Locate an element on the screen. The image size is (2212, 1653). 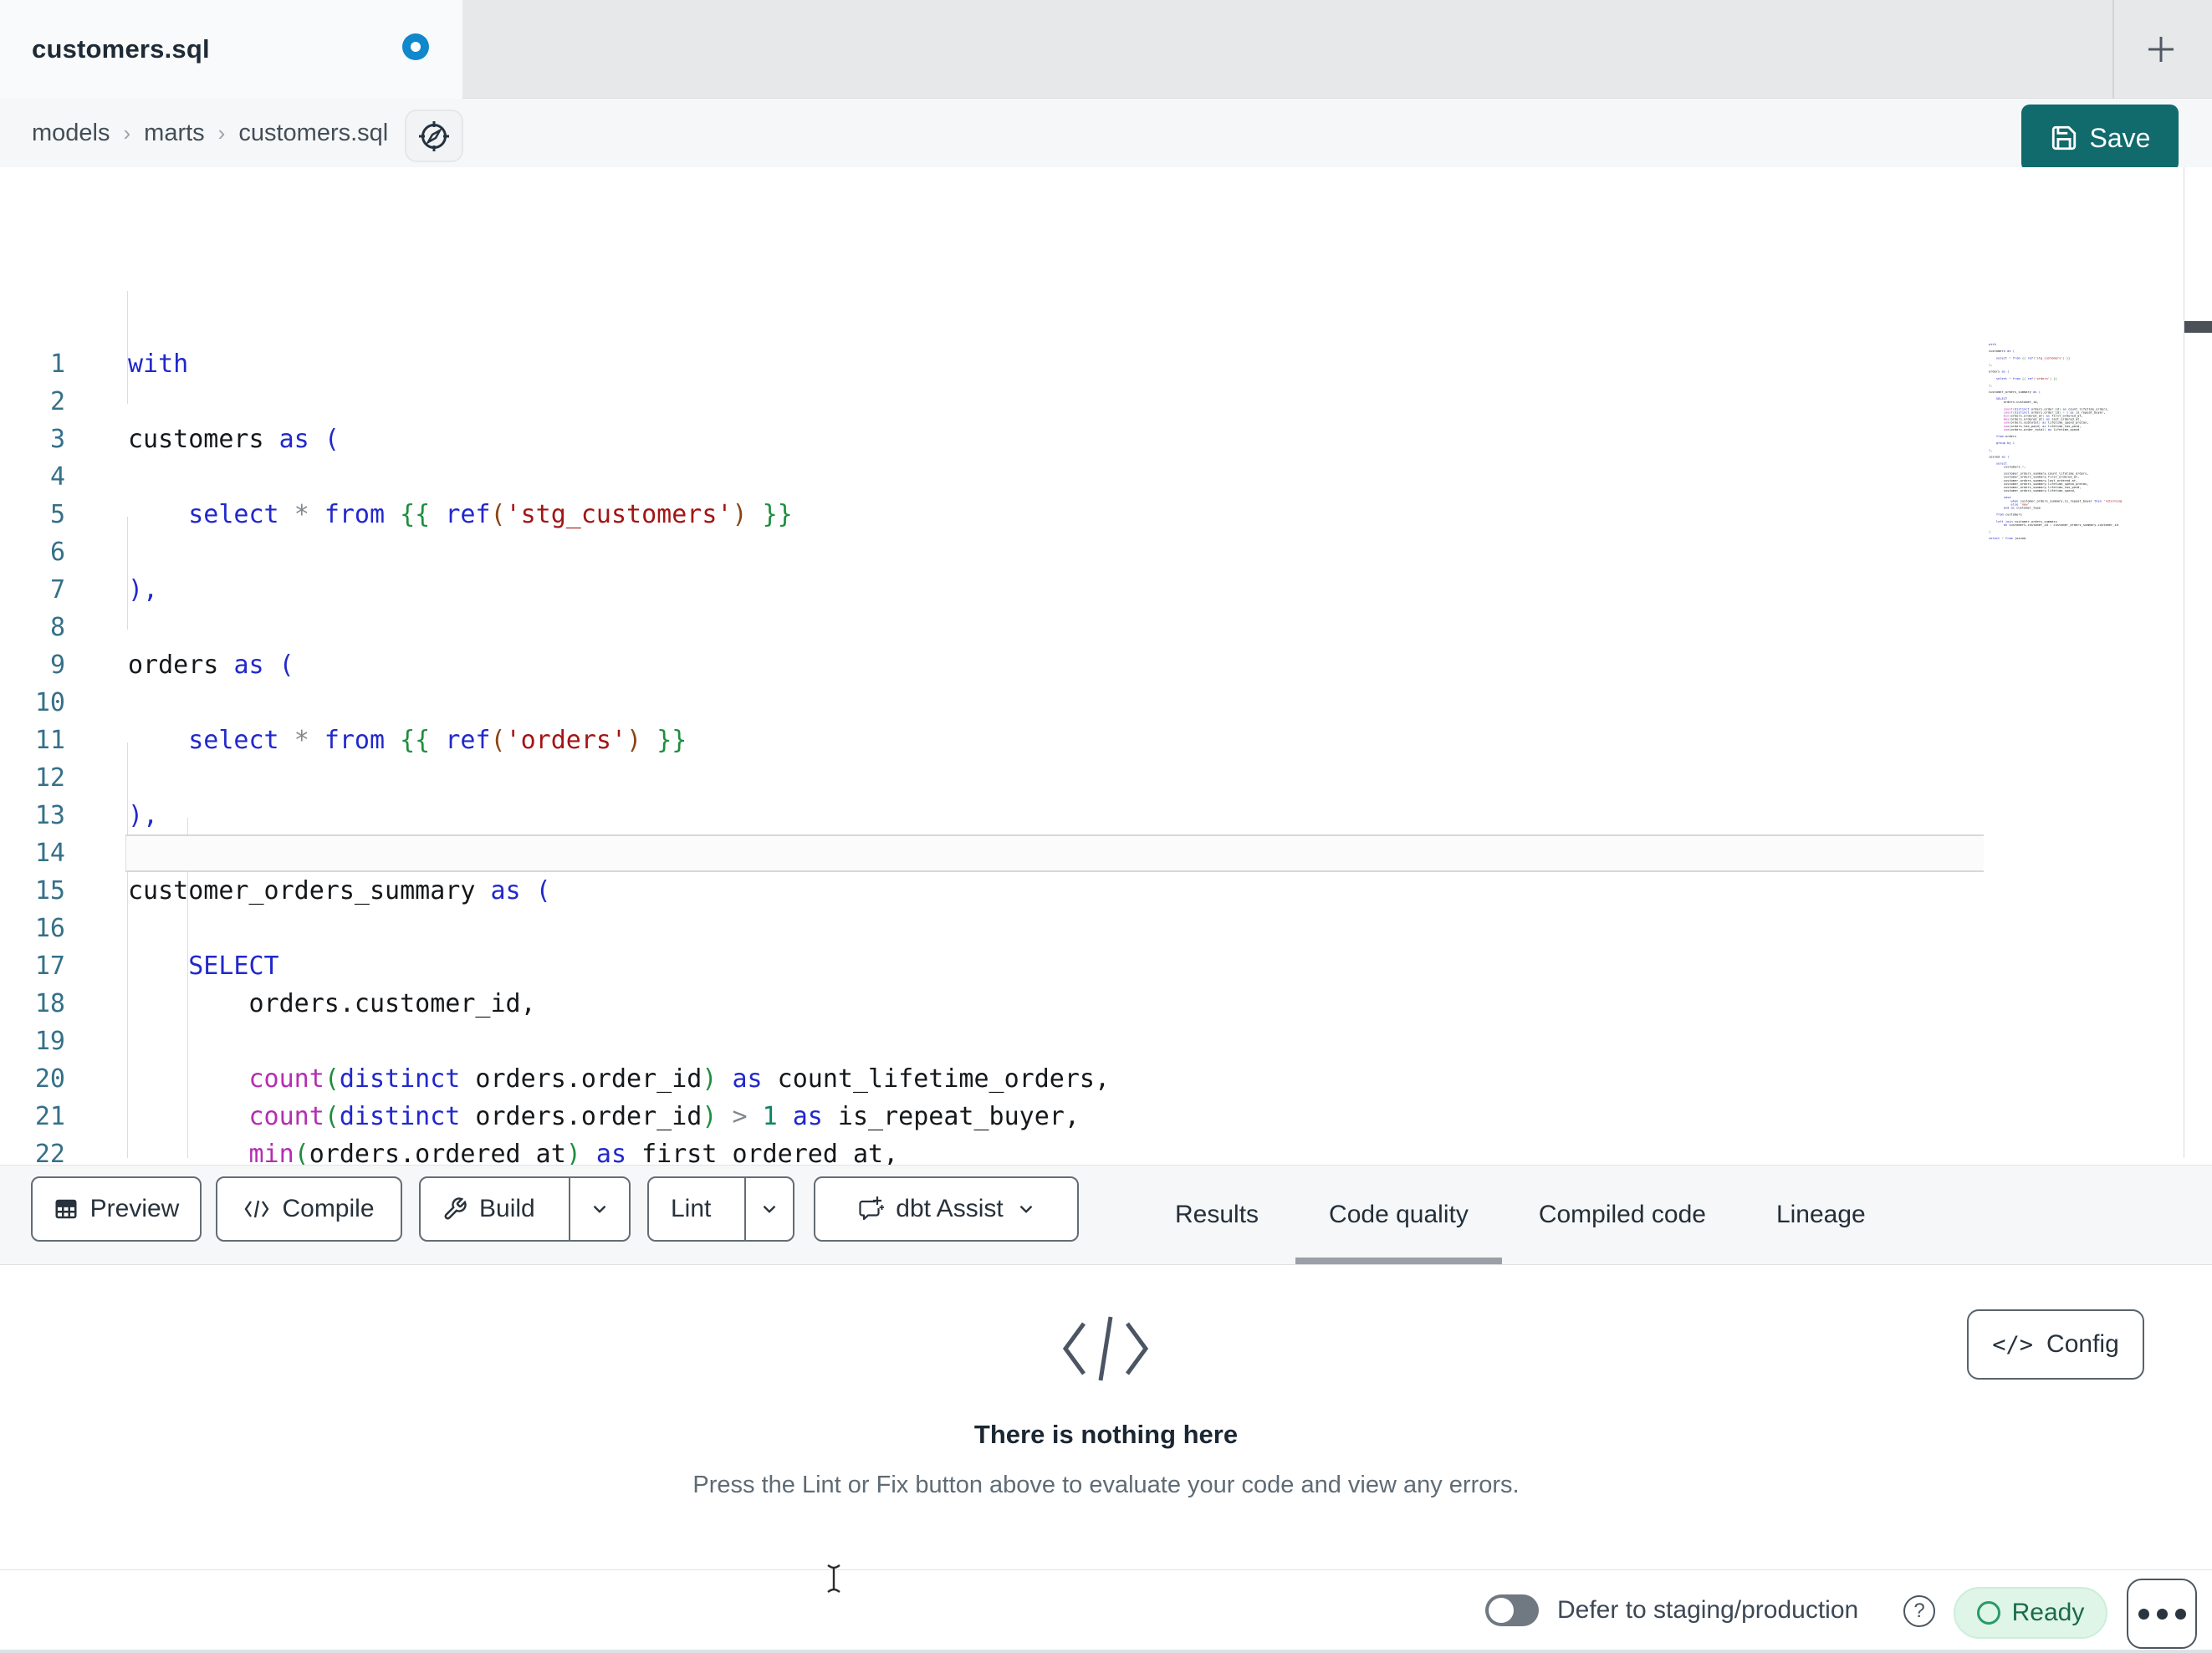
compile-button: Compile is located at coordinates (309, 1209).